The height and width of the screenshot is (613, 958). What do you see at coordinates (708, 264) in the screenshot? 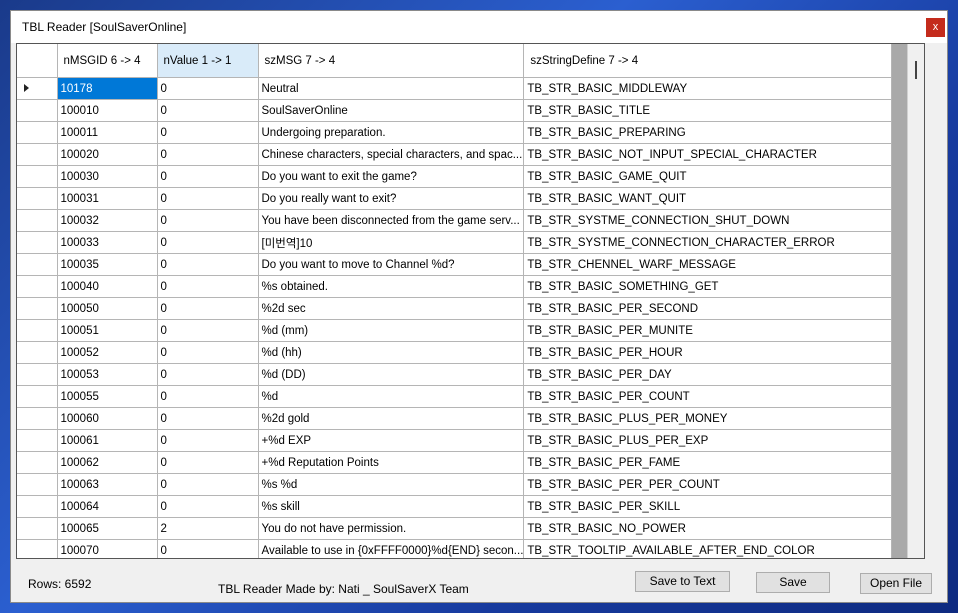
I see `cell-szstringdefine: TB_STR_CHENNEL_WARF_MESSAGE` at bounding box center [708, 264].